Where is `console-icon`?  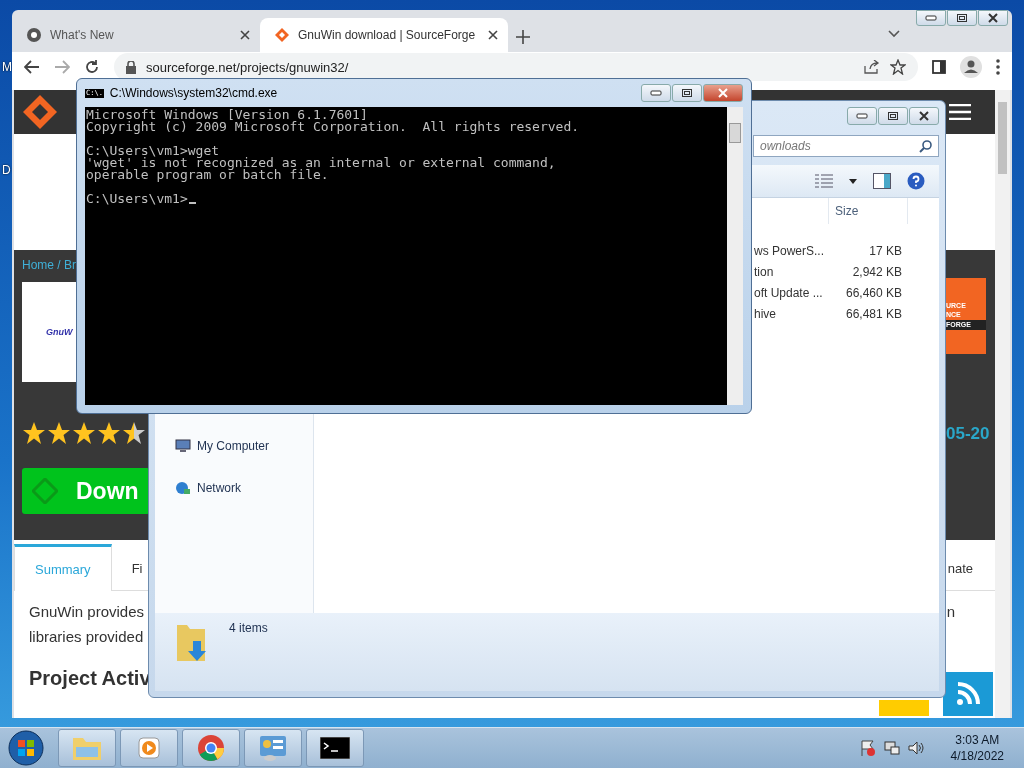
console-icon is located at coordinates (335, 748).